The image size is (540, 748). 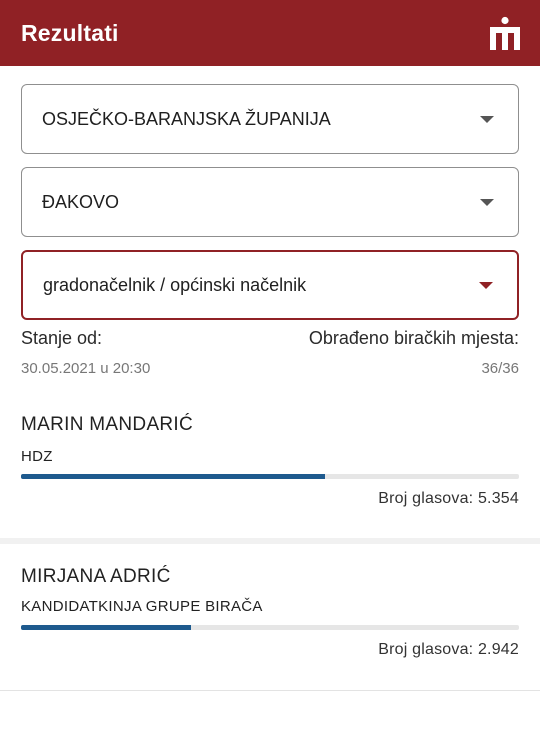 What do you see at coordinates (448, 649) in the screenshot?
I see `vote-count: Broj glasova: 2.942` at bounding box center [448, 649].